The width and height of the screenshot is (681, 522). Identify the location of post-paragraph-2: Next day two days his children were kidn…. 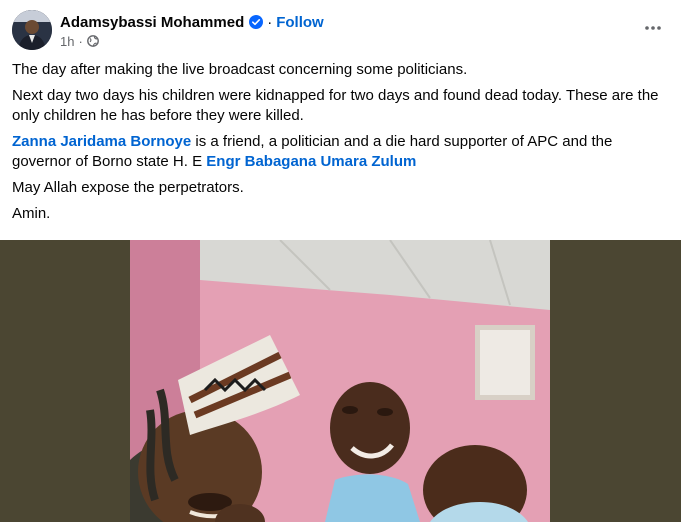
(335, 105).